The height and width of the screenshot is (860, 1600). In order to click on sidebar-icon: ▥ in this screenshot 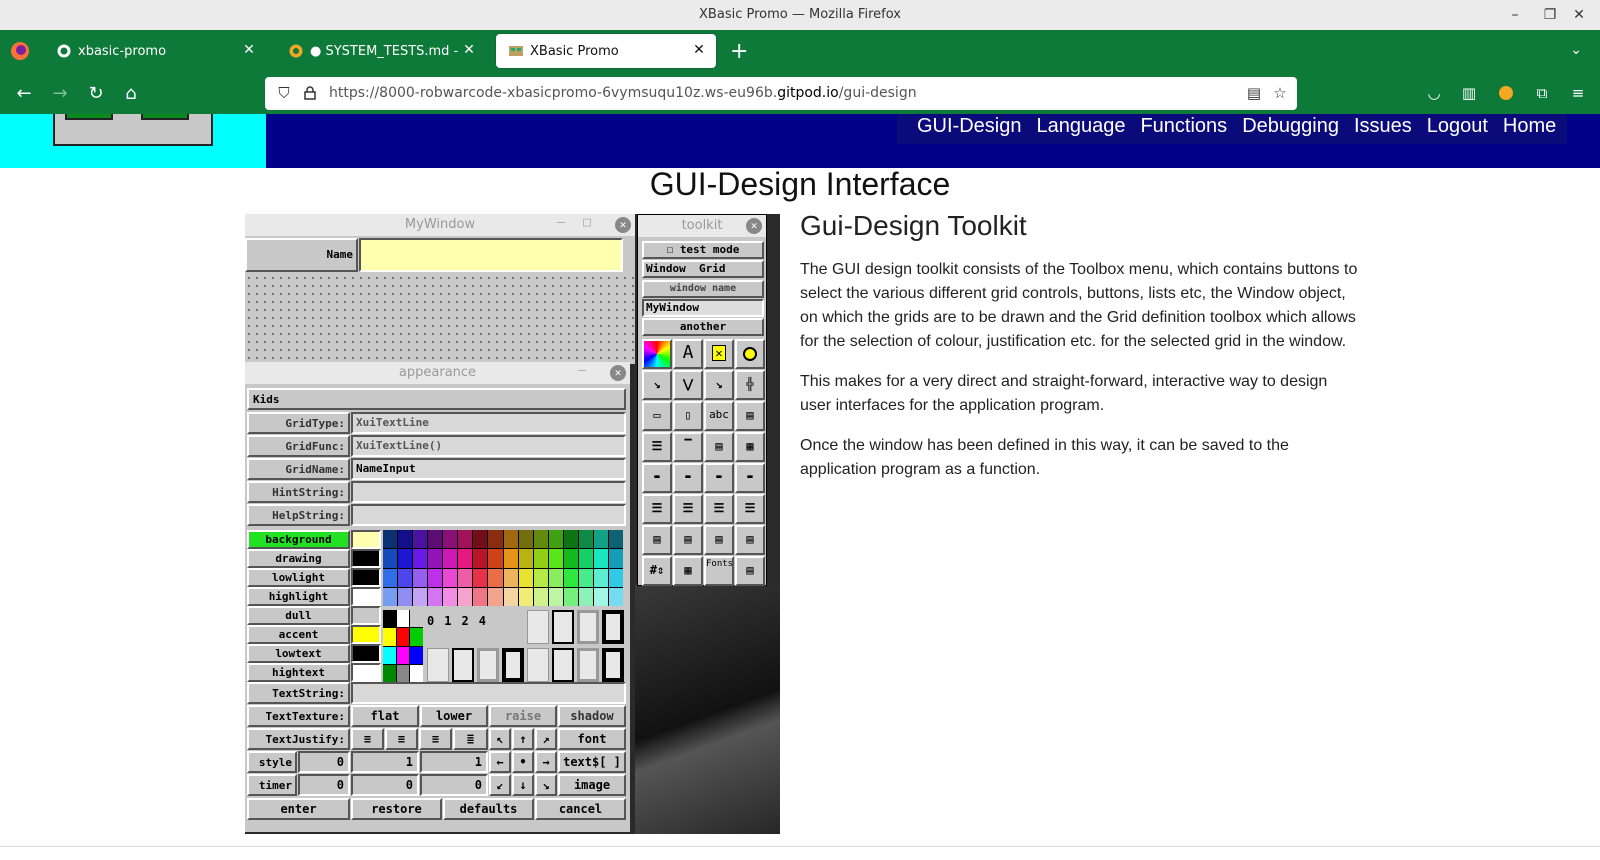, I will do `click(1469, 93)`.